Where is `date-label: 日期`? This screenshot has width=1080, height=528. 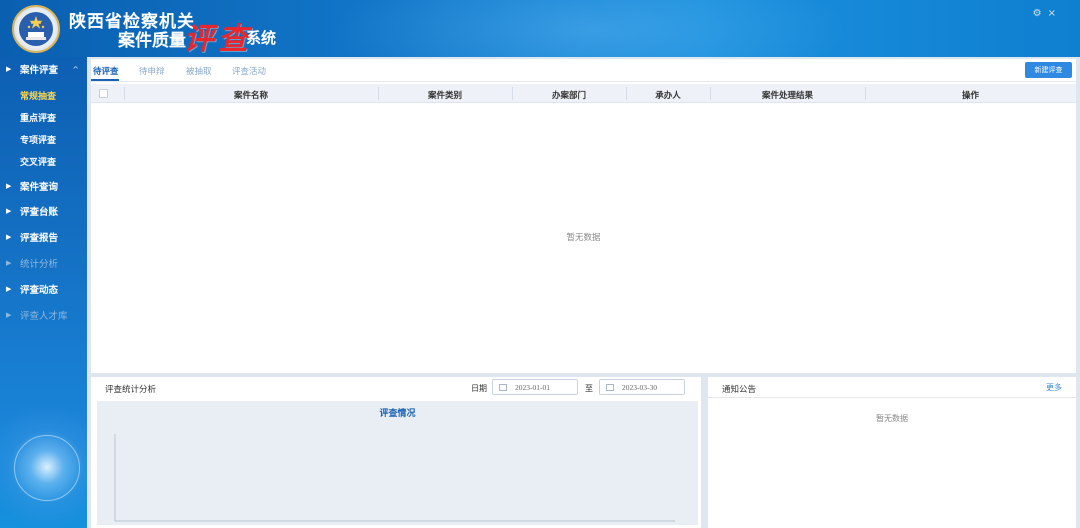 date-label: 日期 is located at coordinates (479, 388).